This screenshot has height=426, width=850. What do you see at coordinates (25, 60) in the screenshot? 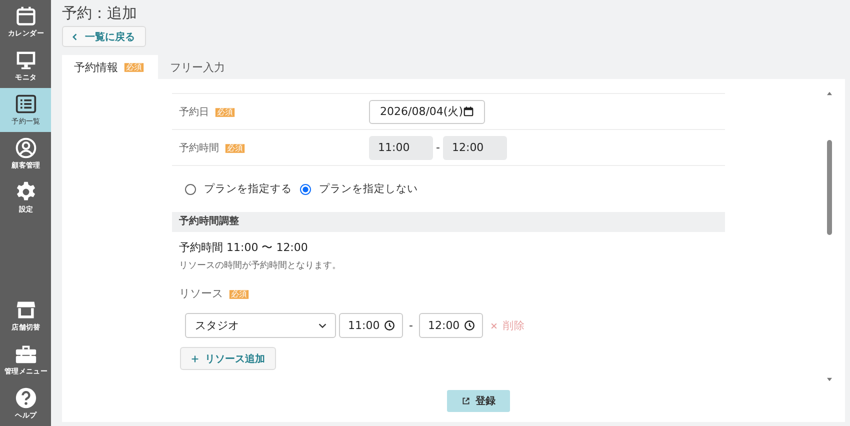
I see `monitor-icon` at bounding box center [25, 60].